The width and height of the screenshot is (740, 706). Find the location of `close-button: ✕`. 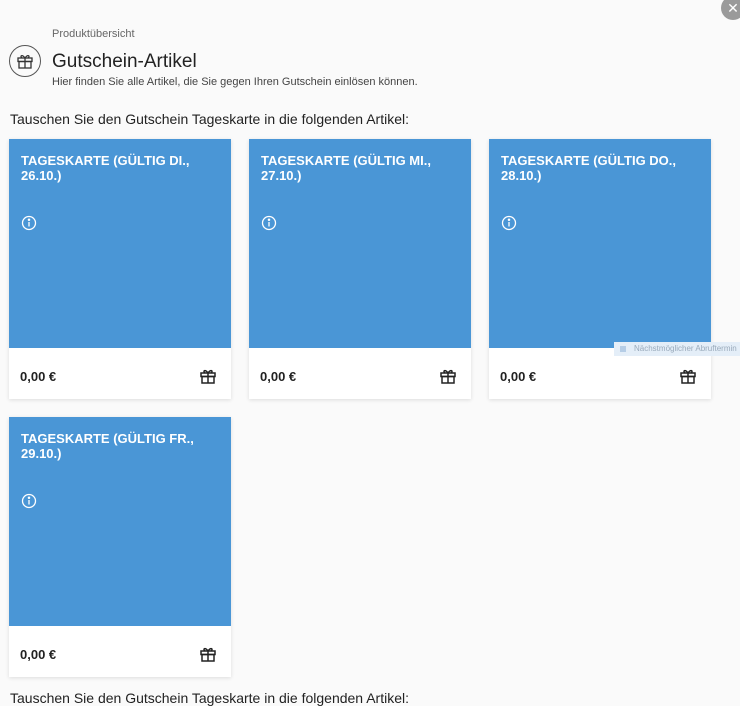

close-button: ✕ is located at coordinates (730, 10).